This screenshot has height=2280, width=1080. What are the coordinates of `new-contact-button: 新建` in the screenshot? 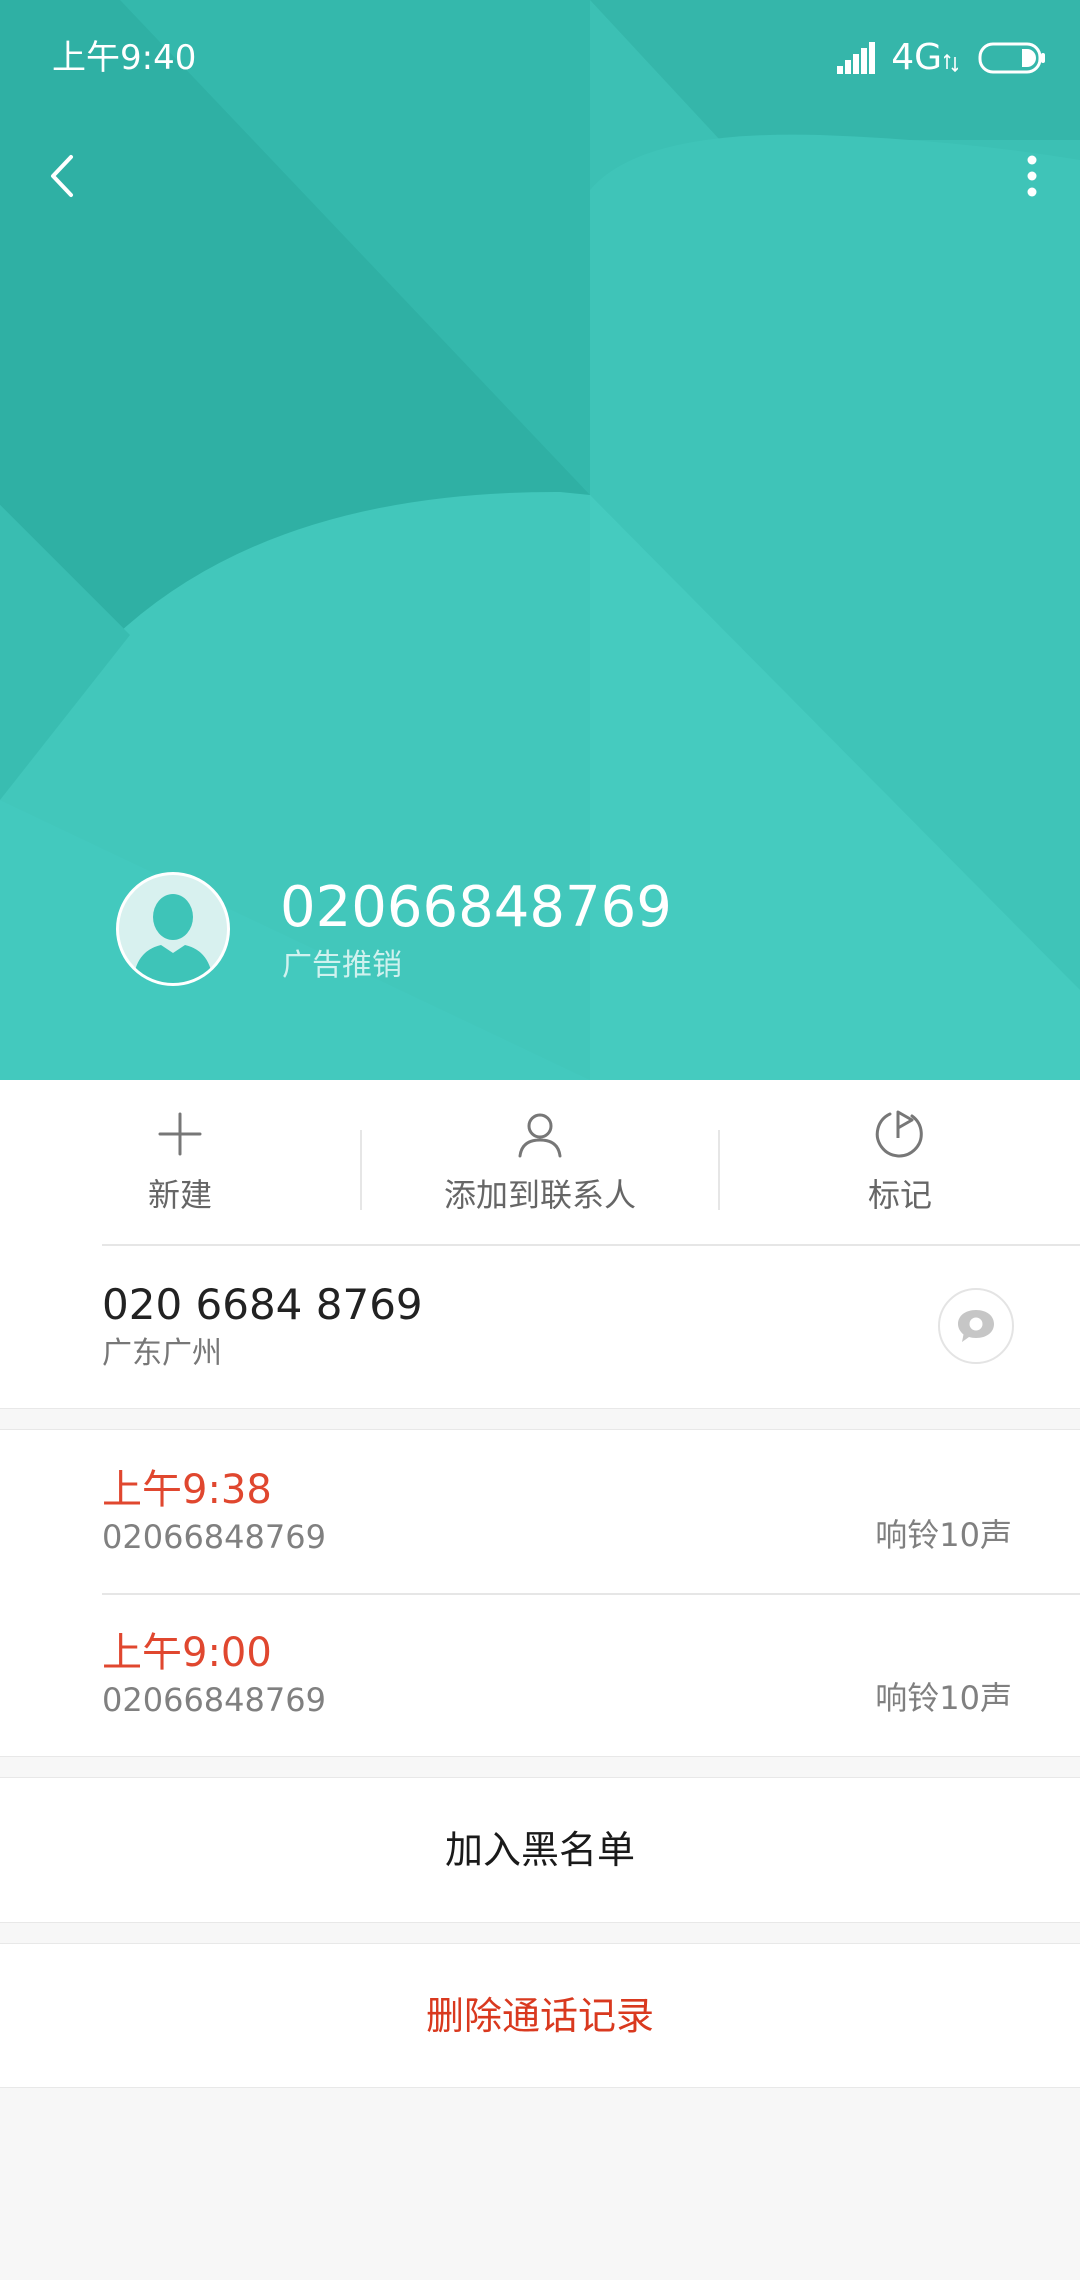 It's located at (180, 1162).